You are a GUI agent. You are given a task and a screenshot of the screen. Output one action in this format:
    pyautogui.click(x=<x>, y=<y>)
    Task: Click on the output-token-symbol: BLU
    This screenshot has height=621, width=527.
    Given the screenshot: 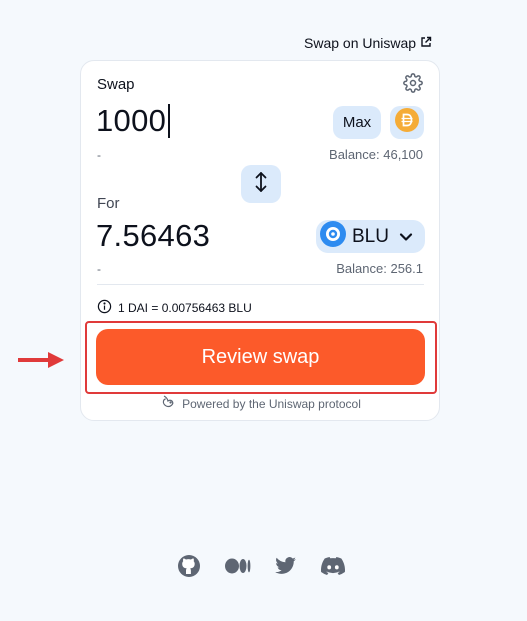 What is the action you would take?
    pyautogui.click(x=370, y=236)
    